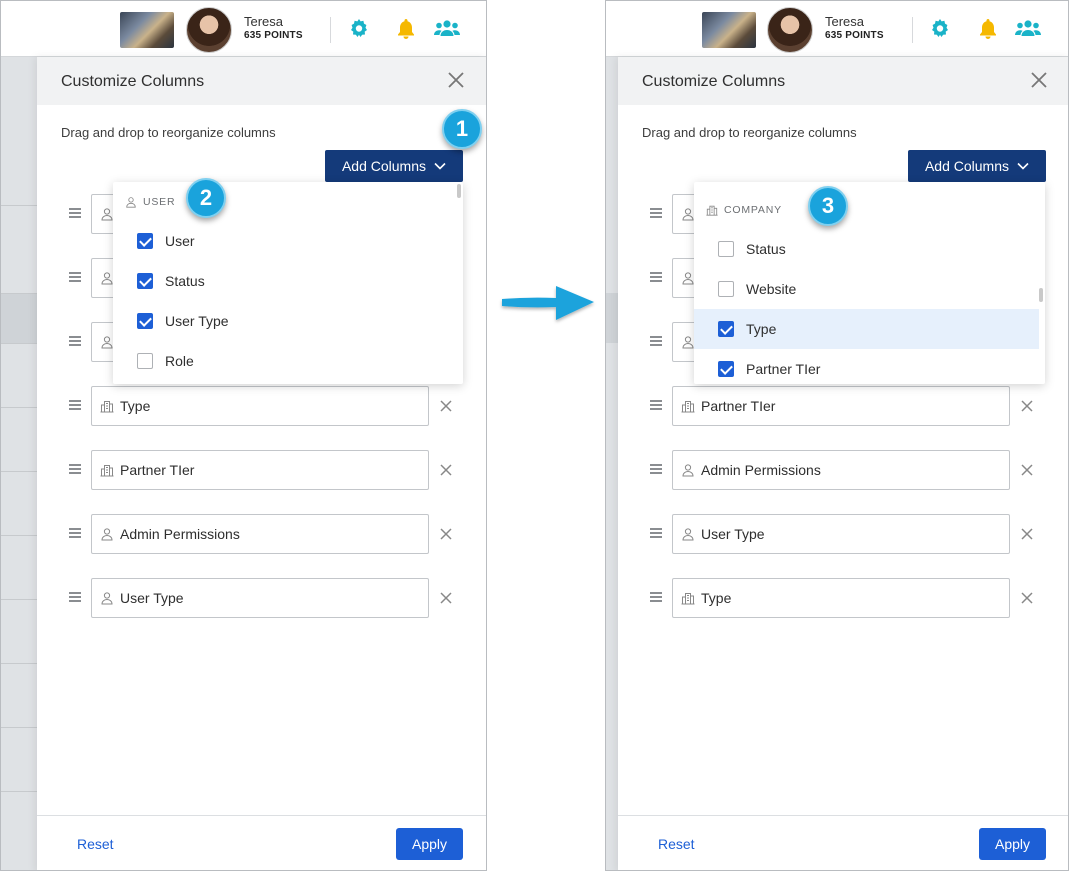  I want to click on step-badge-1: 1, so click(462, 129).